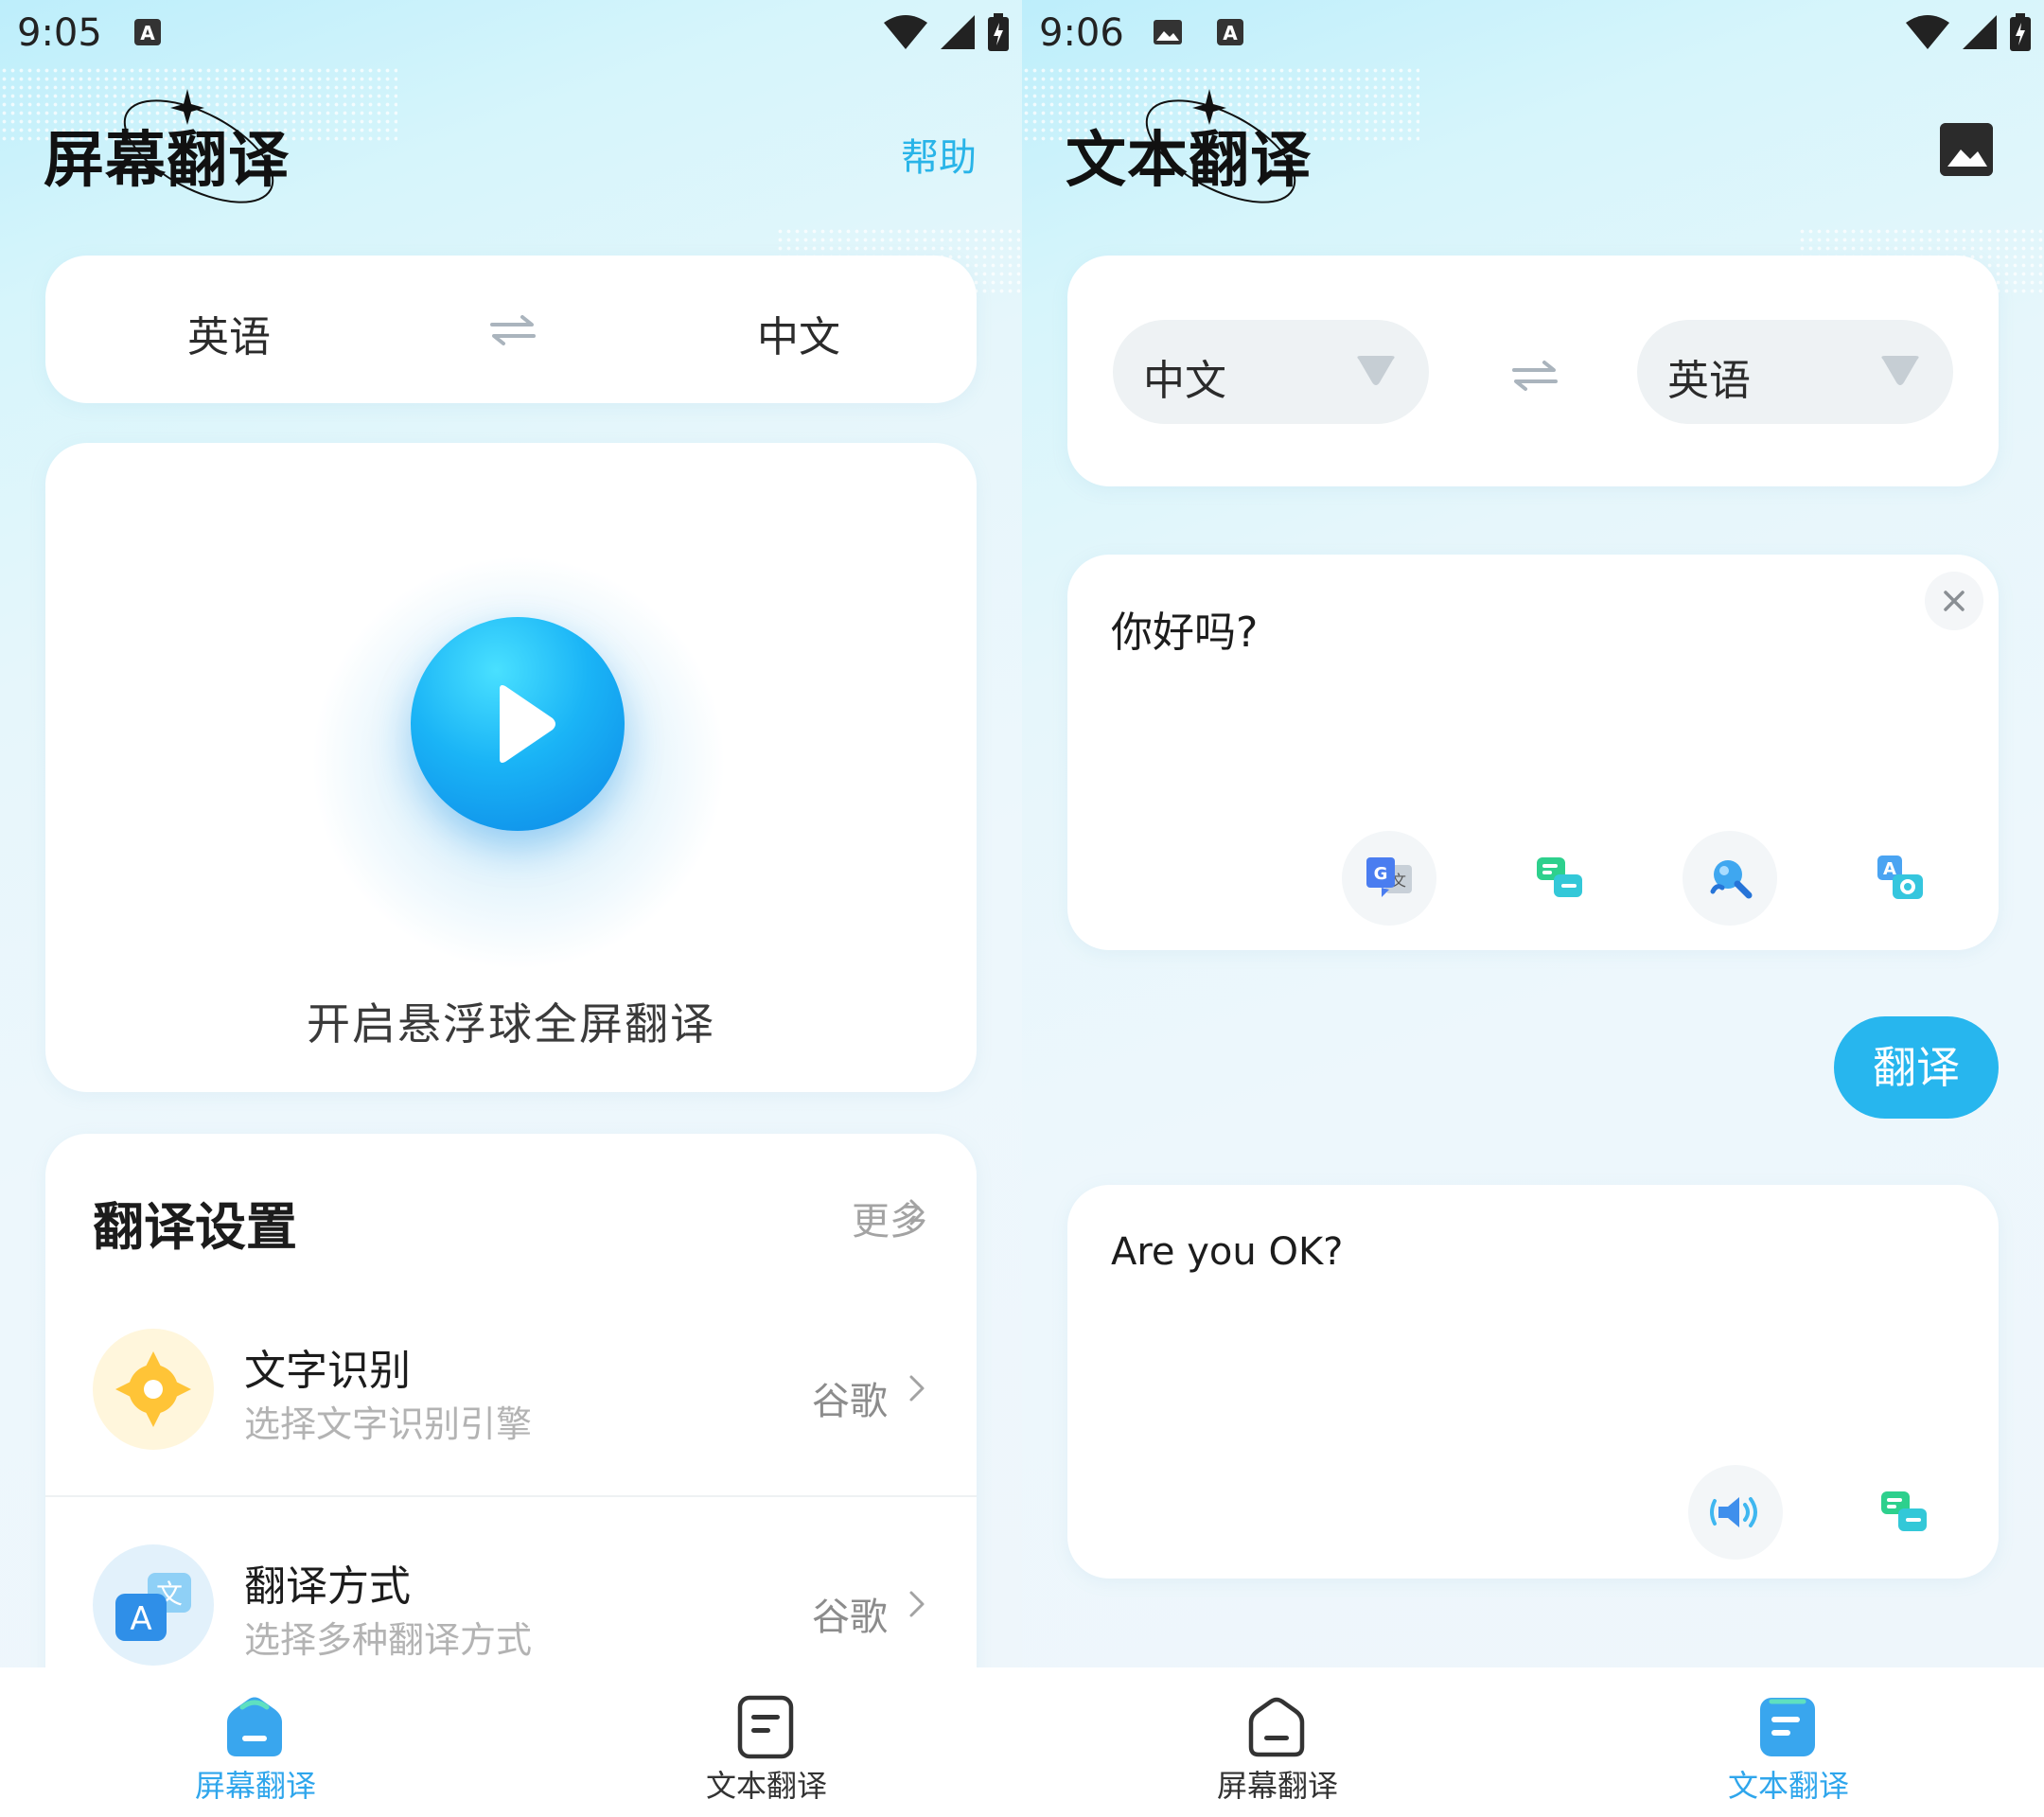 Image resolution: width=2044 pixels, height=1817 pixels. I want to click on search-button, so click(1730, 878).